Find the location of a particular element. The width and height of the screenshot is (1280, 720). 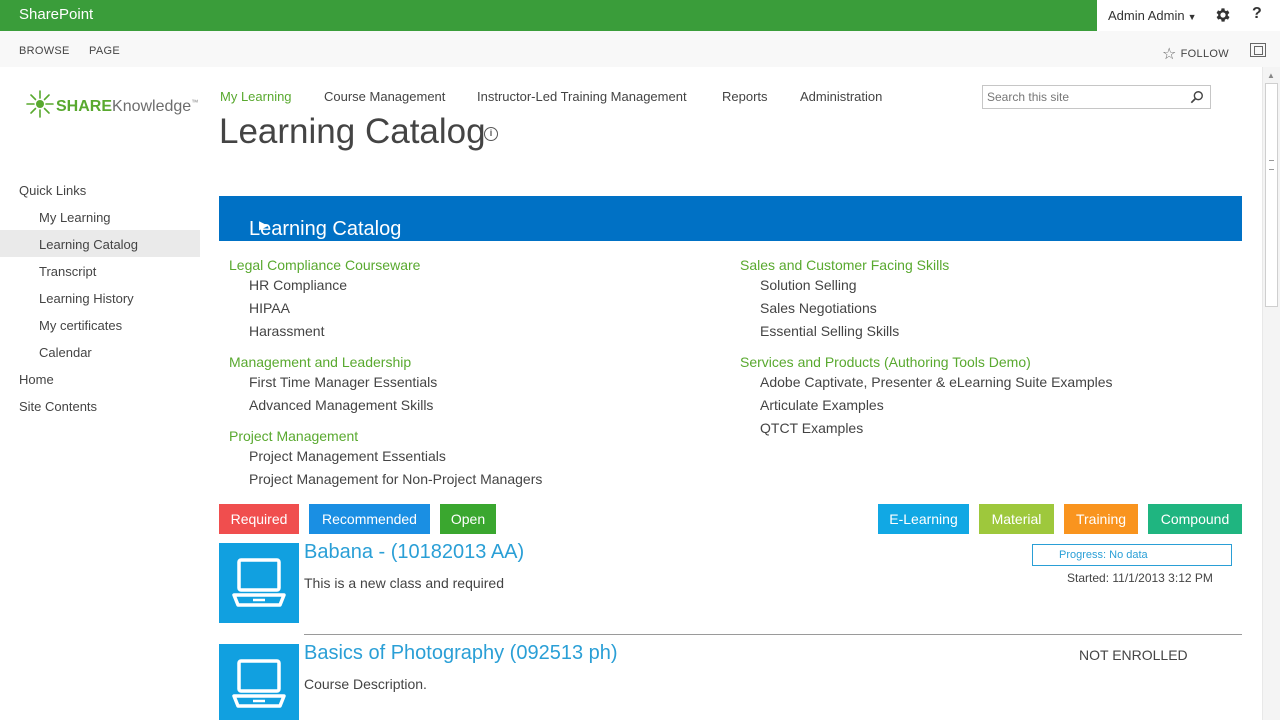

topnav-course-management: Course Management is located at coordinates (384, 96).